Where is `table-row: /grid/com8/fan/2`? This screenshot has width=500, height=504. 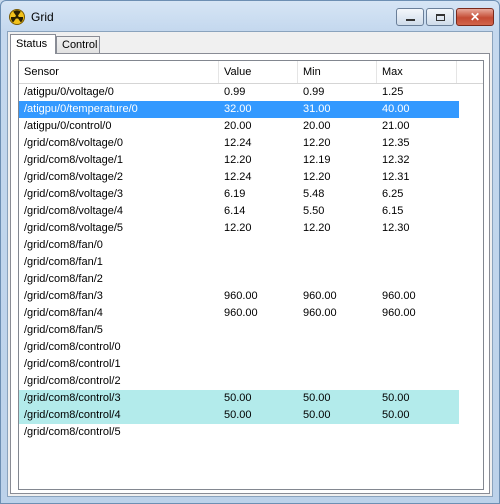 table-row: /grid/com8/fan/2 is located at coordinates (239, 279).